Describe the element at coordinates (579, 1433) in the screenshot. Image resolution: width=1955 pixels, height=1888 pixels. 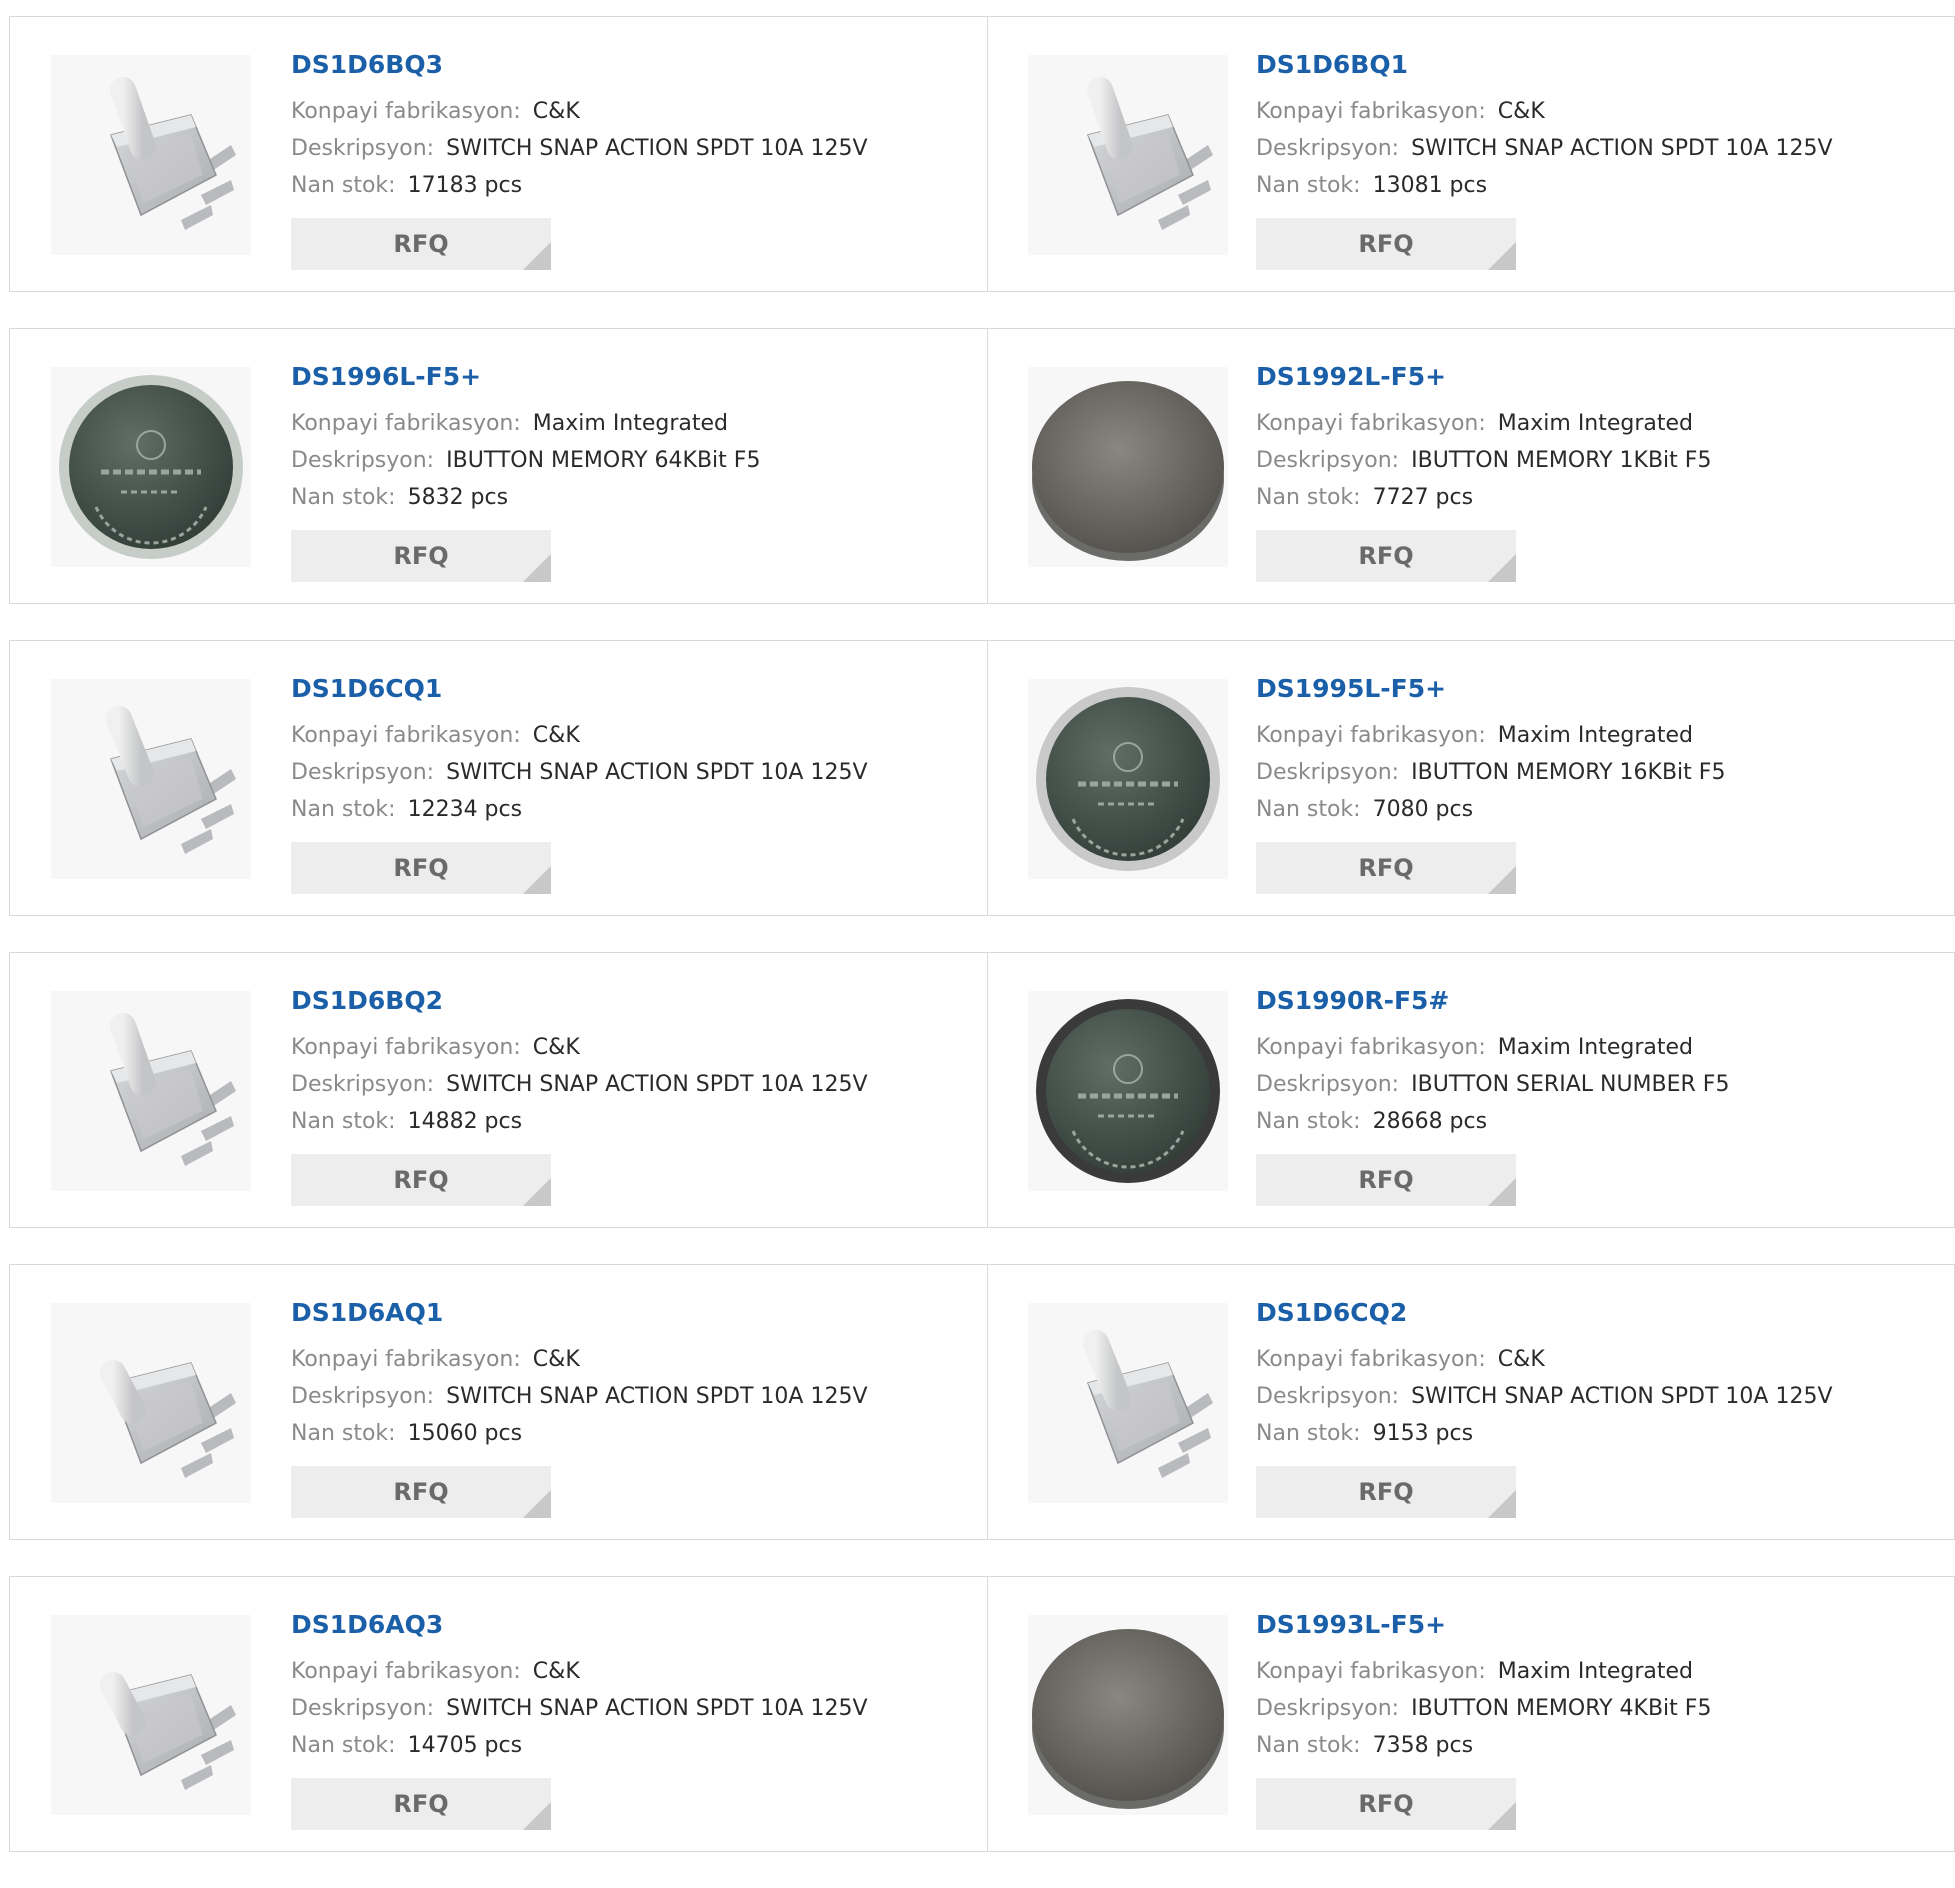
I see `stock-line: Nan stok: 15060 pcs` at that location.